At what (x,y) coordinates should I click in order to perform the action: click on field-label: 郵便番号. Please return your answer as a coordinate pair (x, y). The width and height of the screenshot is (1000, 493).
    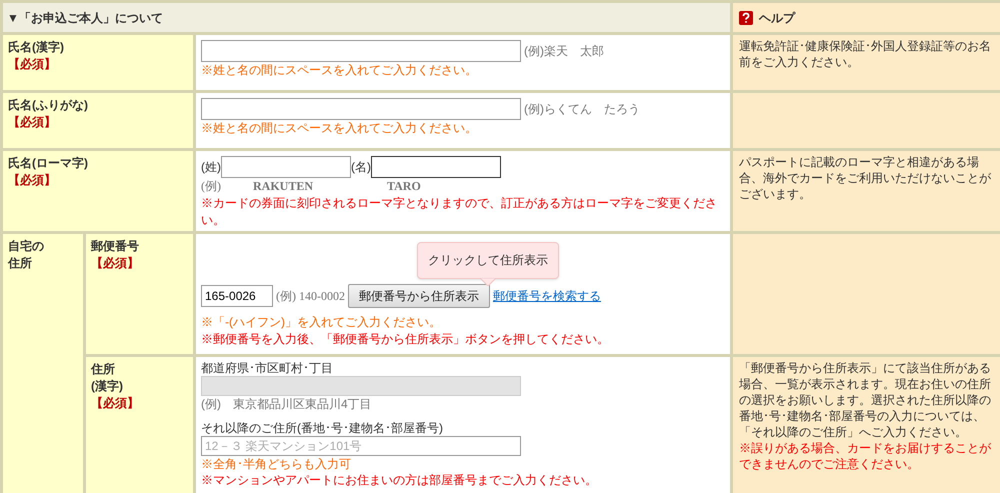
    Looking at the image, I should click on (115, 246).